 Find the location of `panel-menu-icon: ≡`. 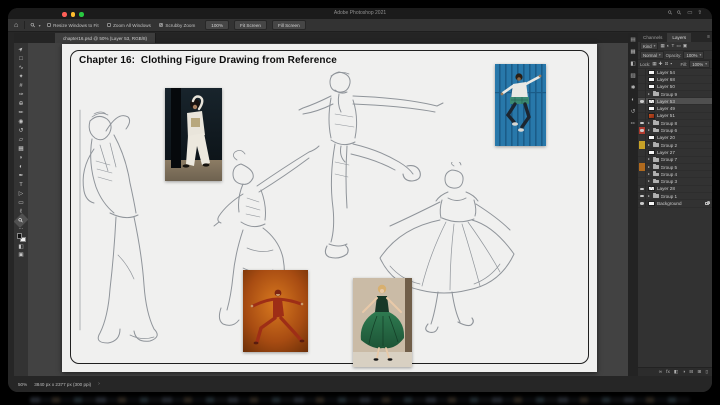

panel-menu-icon: ≡ is located at coordinates (708, 37).